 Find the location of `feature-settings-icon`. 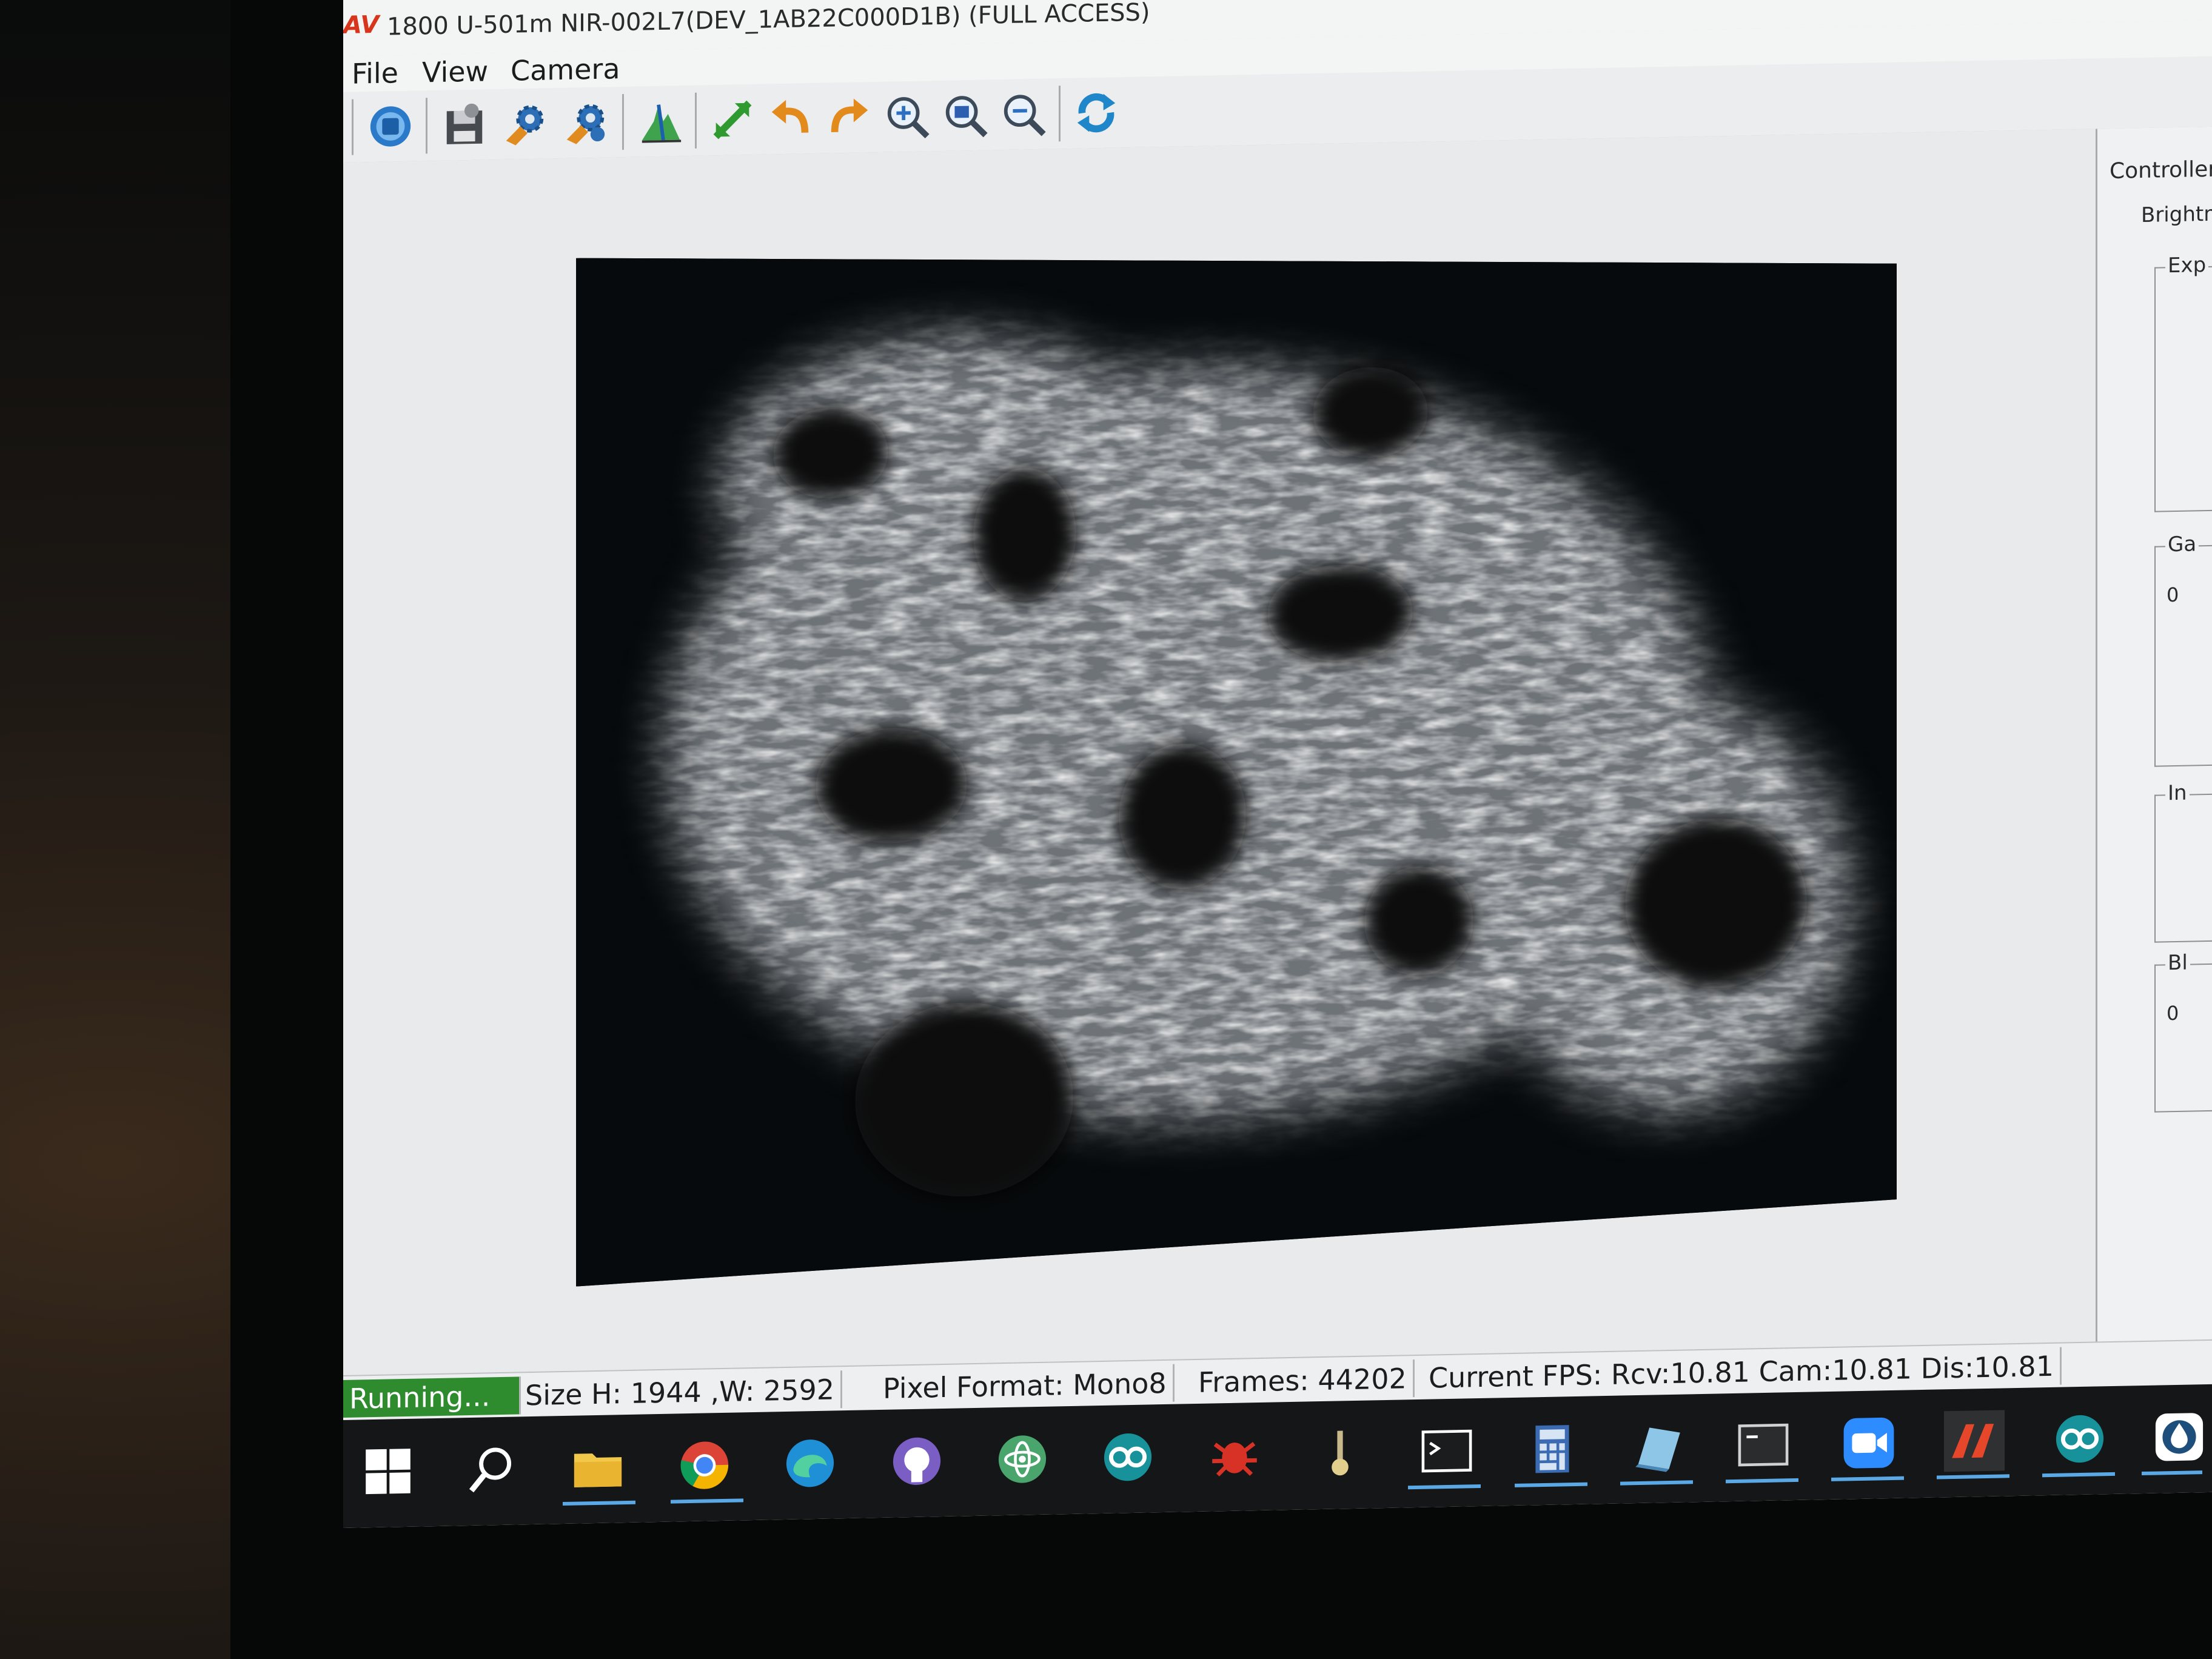

feature-settings-icon is located at coordinates (585, 124).